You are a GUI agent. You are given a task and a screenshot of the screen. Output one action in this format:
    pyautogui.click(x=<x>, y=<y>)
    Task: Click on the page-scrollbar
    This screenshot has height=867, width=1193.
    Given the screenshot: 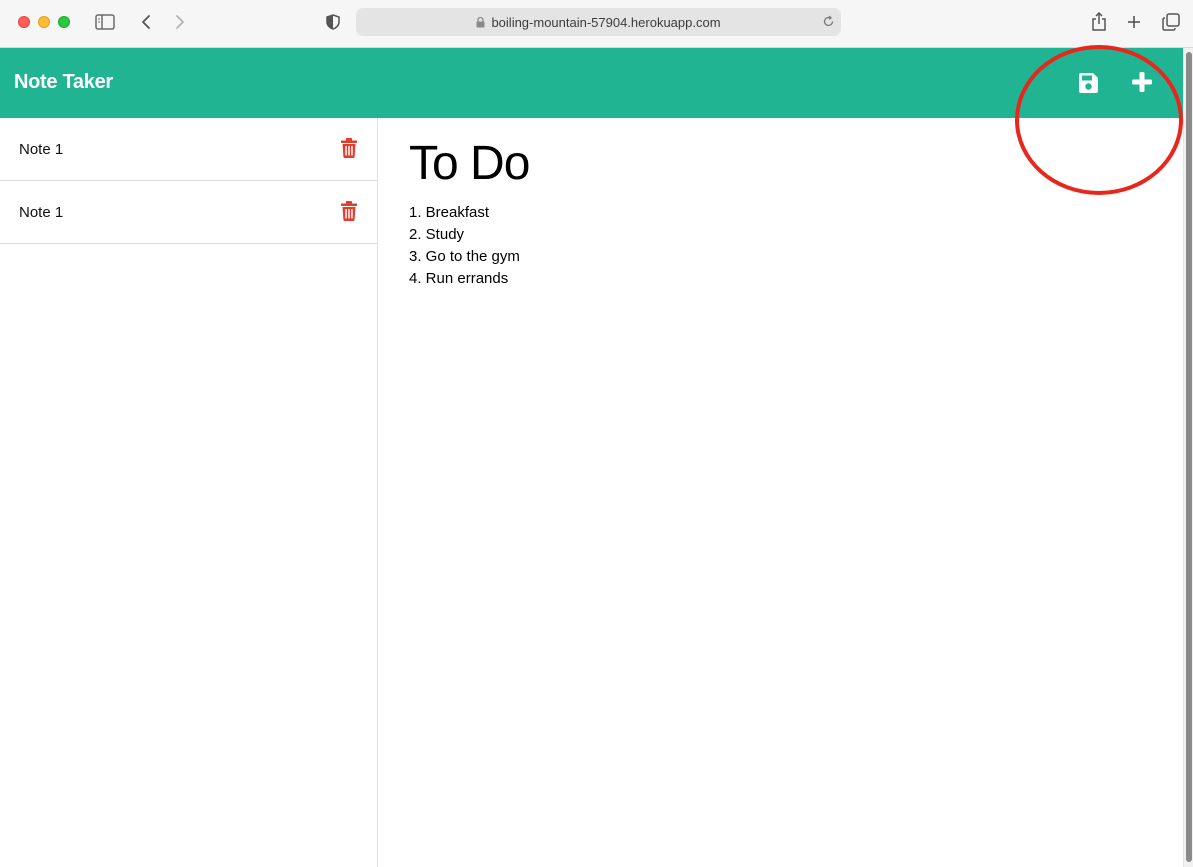 What is the action you would take?
    pyautogui.click(x=1188, y=457)
    